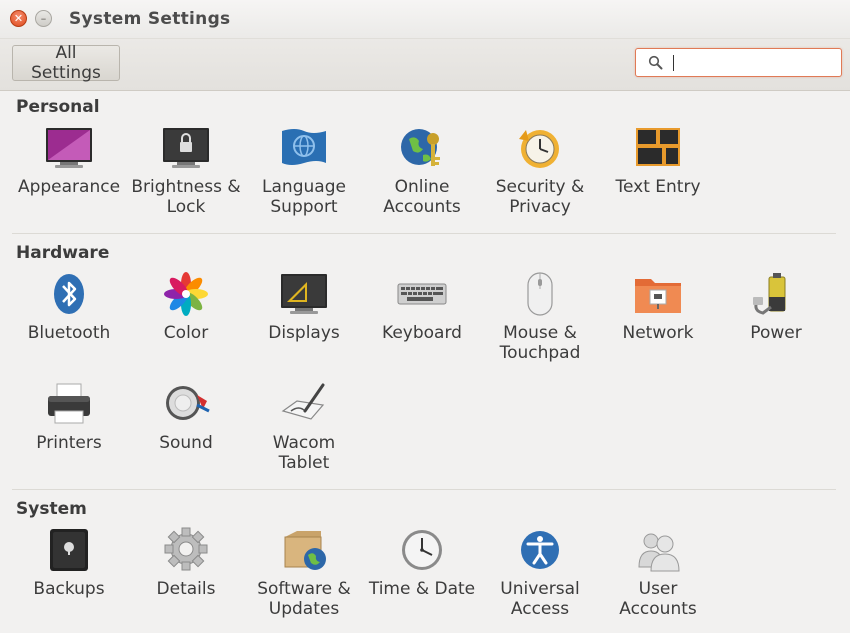  I want to click on users-icon, so click(659, 552).